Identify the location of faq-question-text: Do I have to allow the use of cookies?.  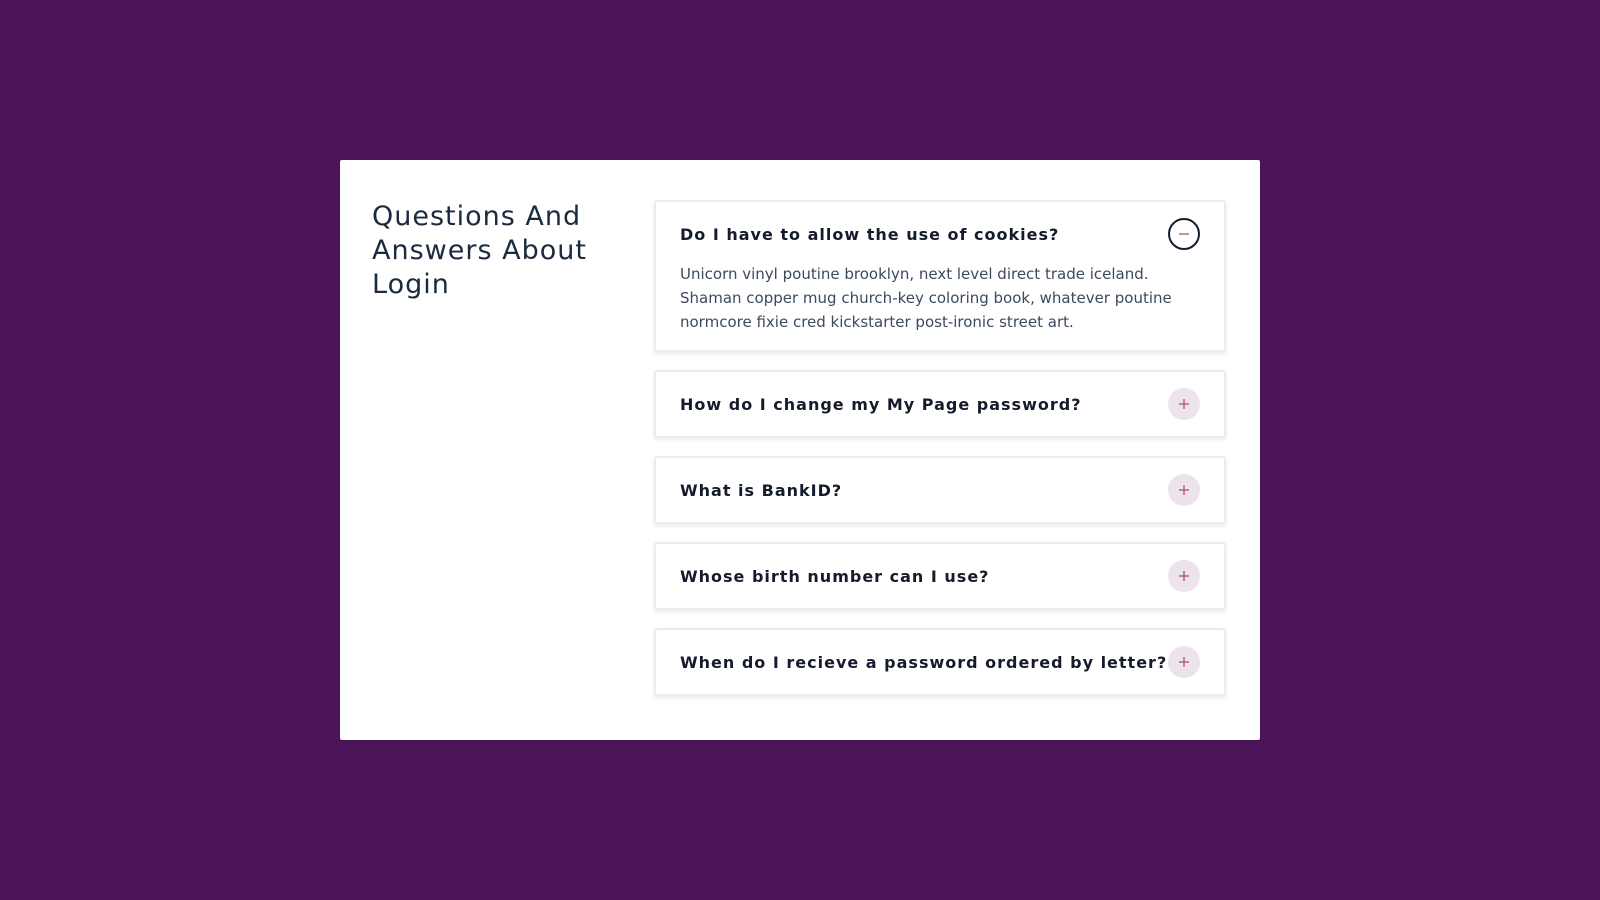
(870, 234).